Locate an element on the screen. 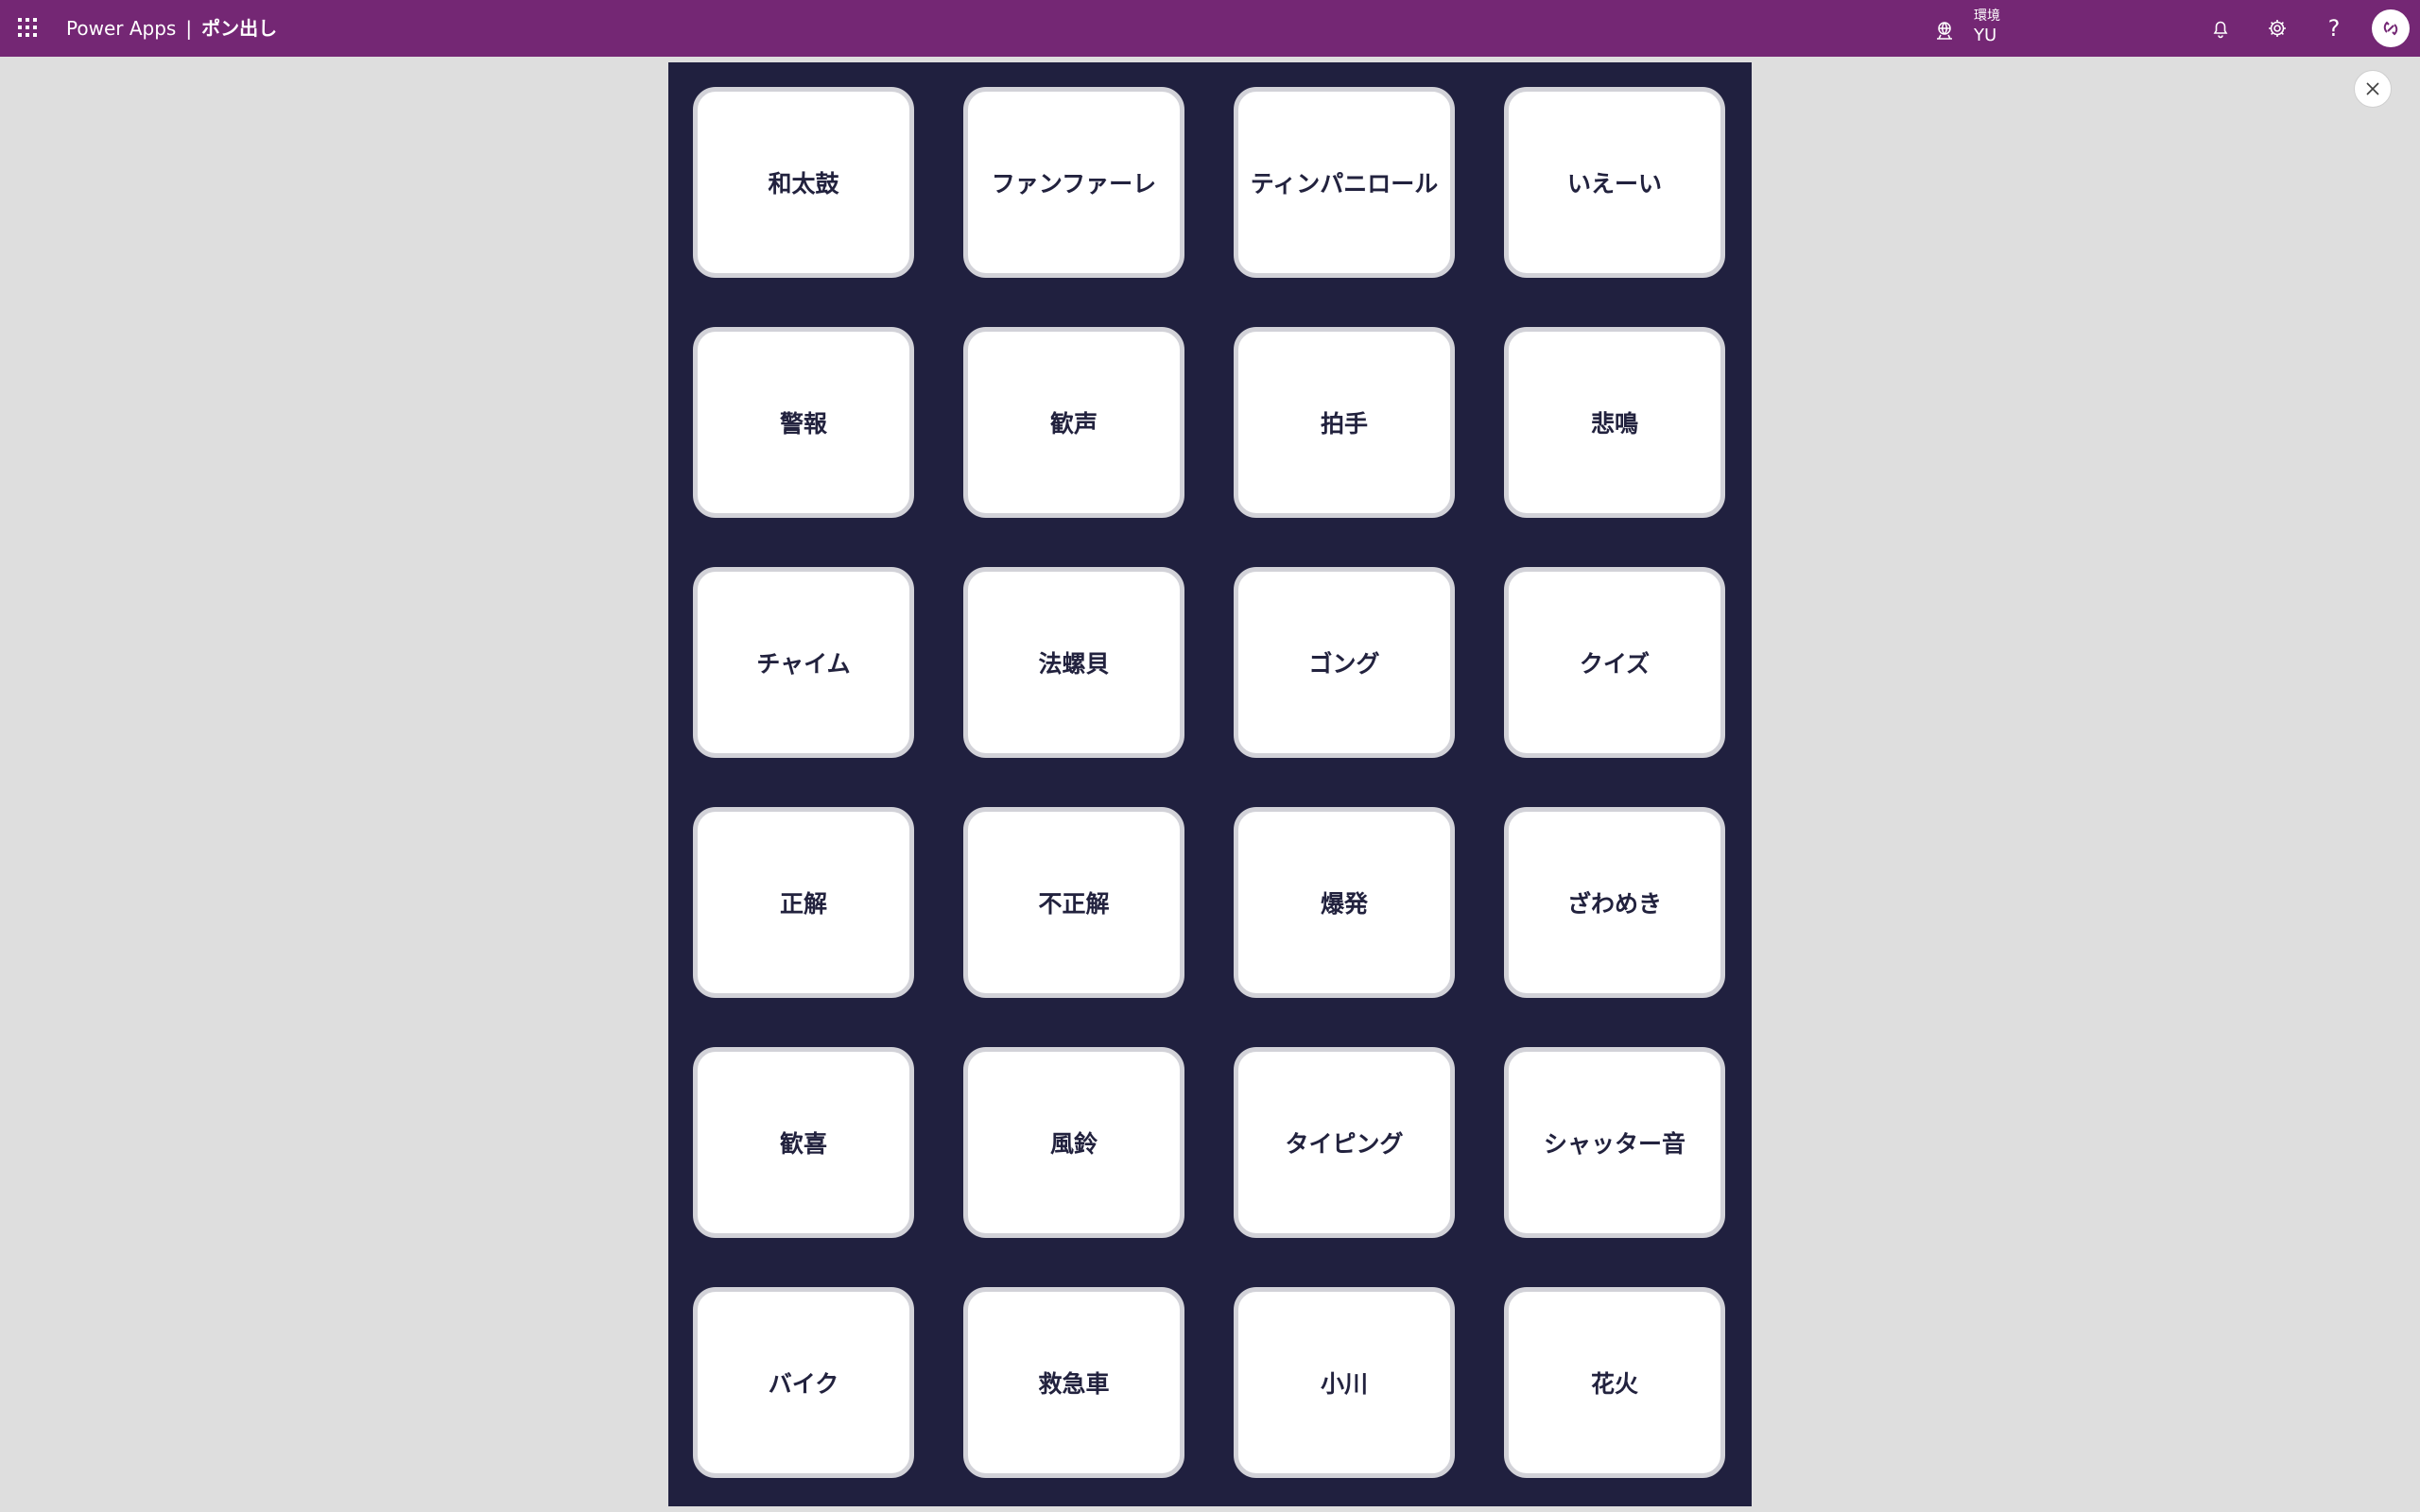  sound-button-joy: 歓喜 is located at coordinates (803, 1142).